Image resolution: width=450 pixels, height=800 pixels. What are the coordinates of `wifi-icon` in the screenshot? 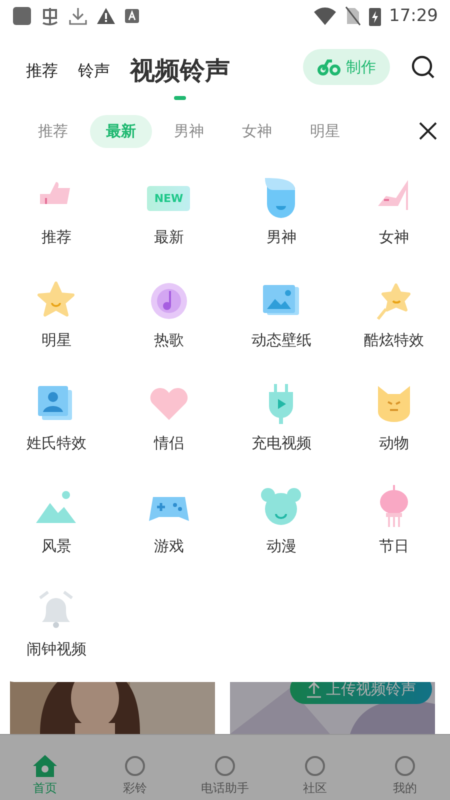 It's located at (325, 16).